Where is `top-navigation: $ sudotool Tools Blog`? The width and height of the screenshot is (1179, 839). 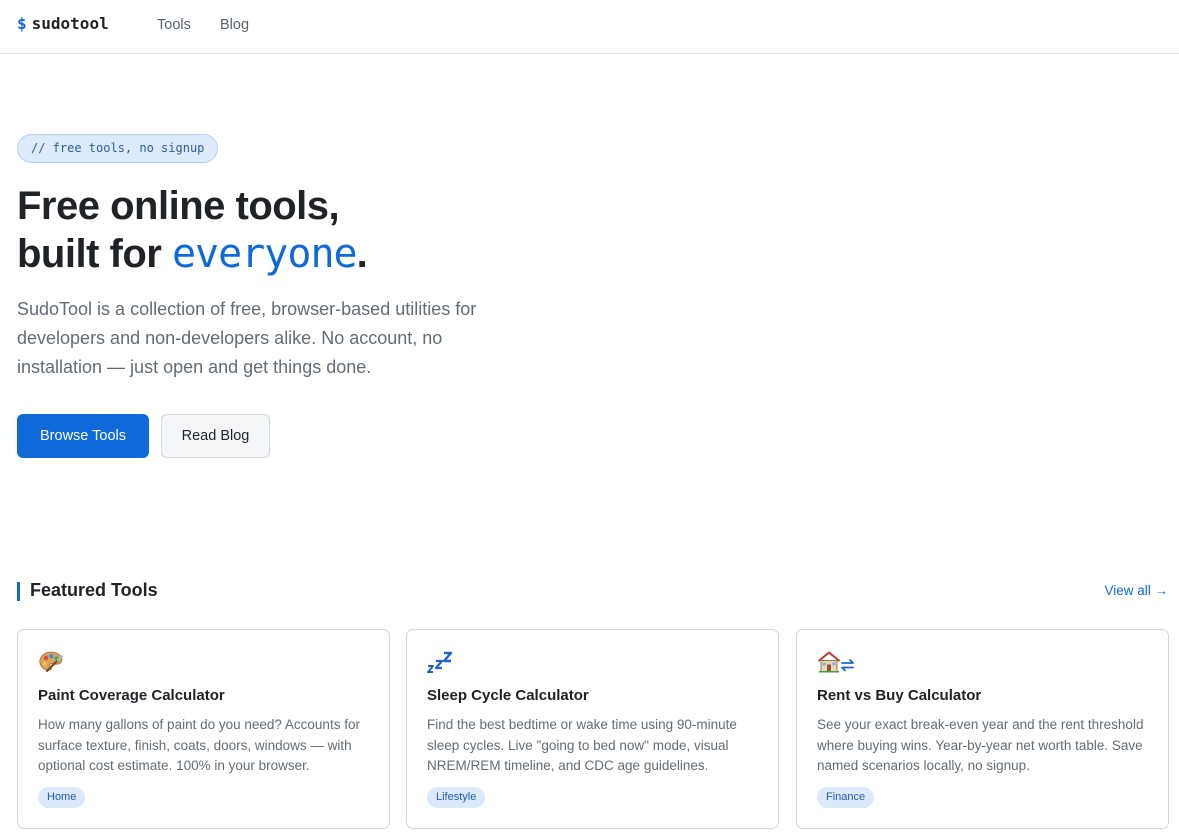 top-navigation: $ sudotool Tools Blog is located at coordinates (589, 27).